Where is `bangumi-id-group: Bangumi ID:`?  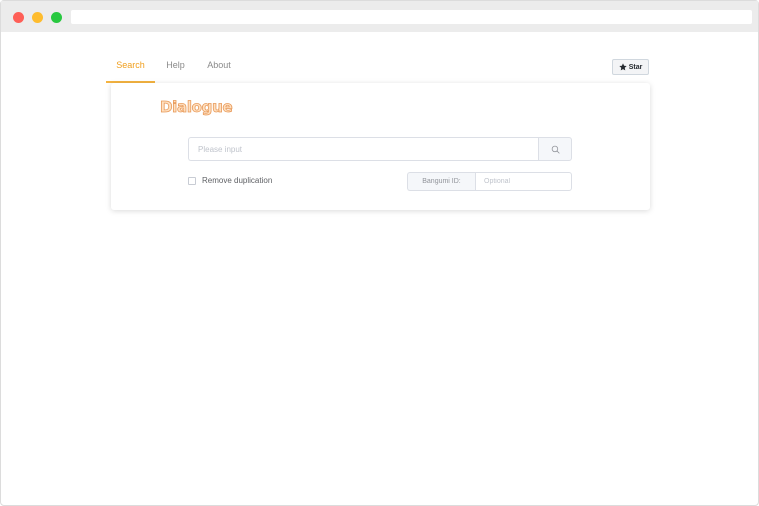 bangumi-id-group: Bangumi ID: is located at coordinates (489, 181).